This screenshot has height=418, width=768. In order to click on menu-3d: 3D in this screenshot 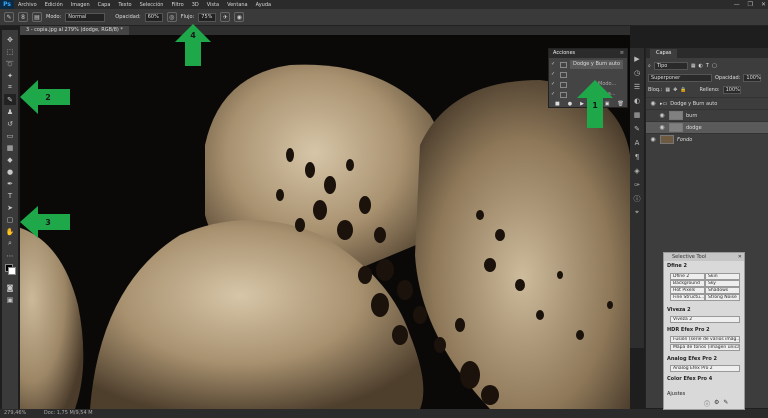, I will do `click(195, 5)`.